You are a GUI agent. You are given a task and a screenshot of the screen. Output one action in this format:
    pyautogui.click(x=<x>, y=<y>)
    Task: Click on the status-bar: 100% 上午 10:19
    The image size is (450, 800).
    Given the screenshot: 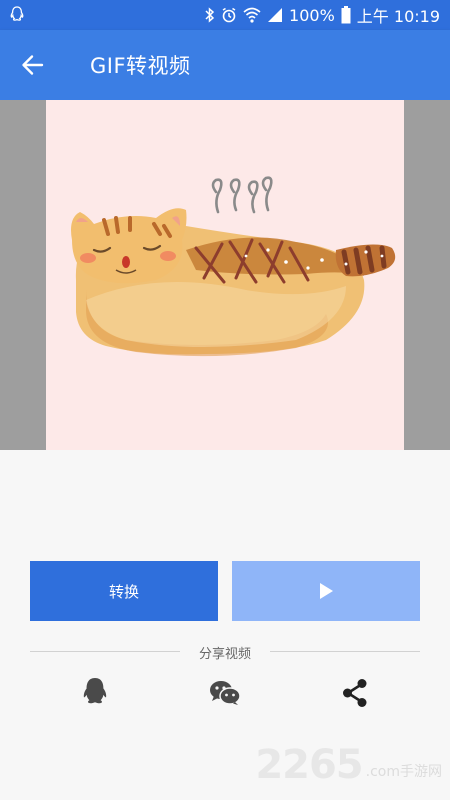 What is the action you would take?
    pyautogui.click(x=225, y=15)
    